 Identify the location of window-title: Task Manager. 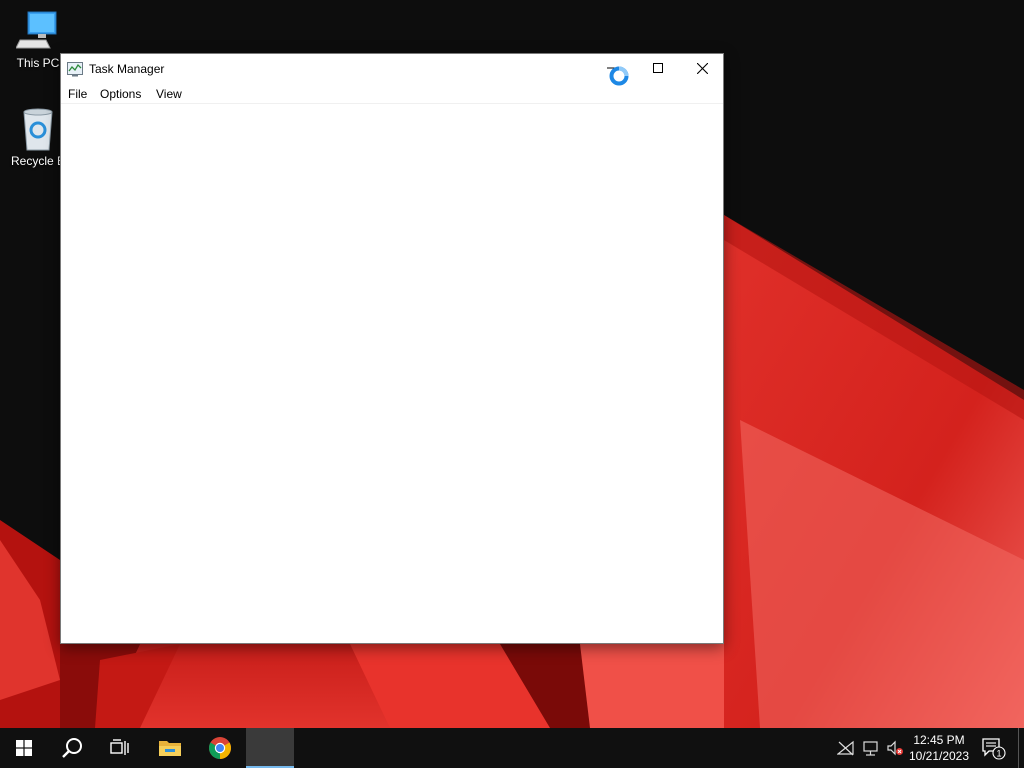
(127, 69).